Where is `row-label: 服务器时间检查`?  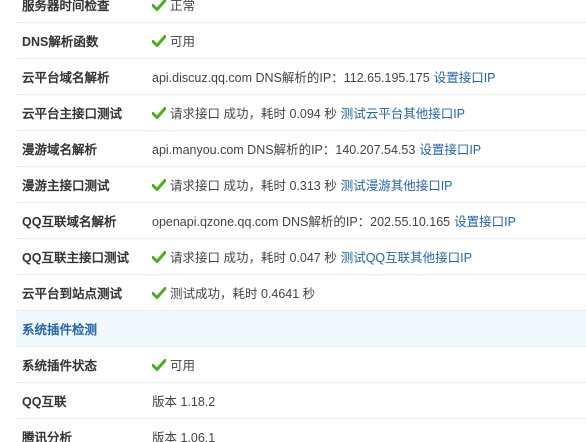 row-label: 服务器时间检查 is located at coordinates (66, 6).